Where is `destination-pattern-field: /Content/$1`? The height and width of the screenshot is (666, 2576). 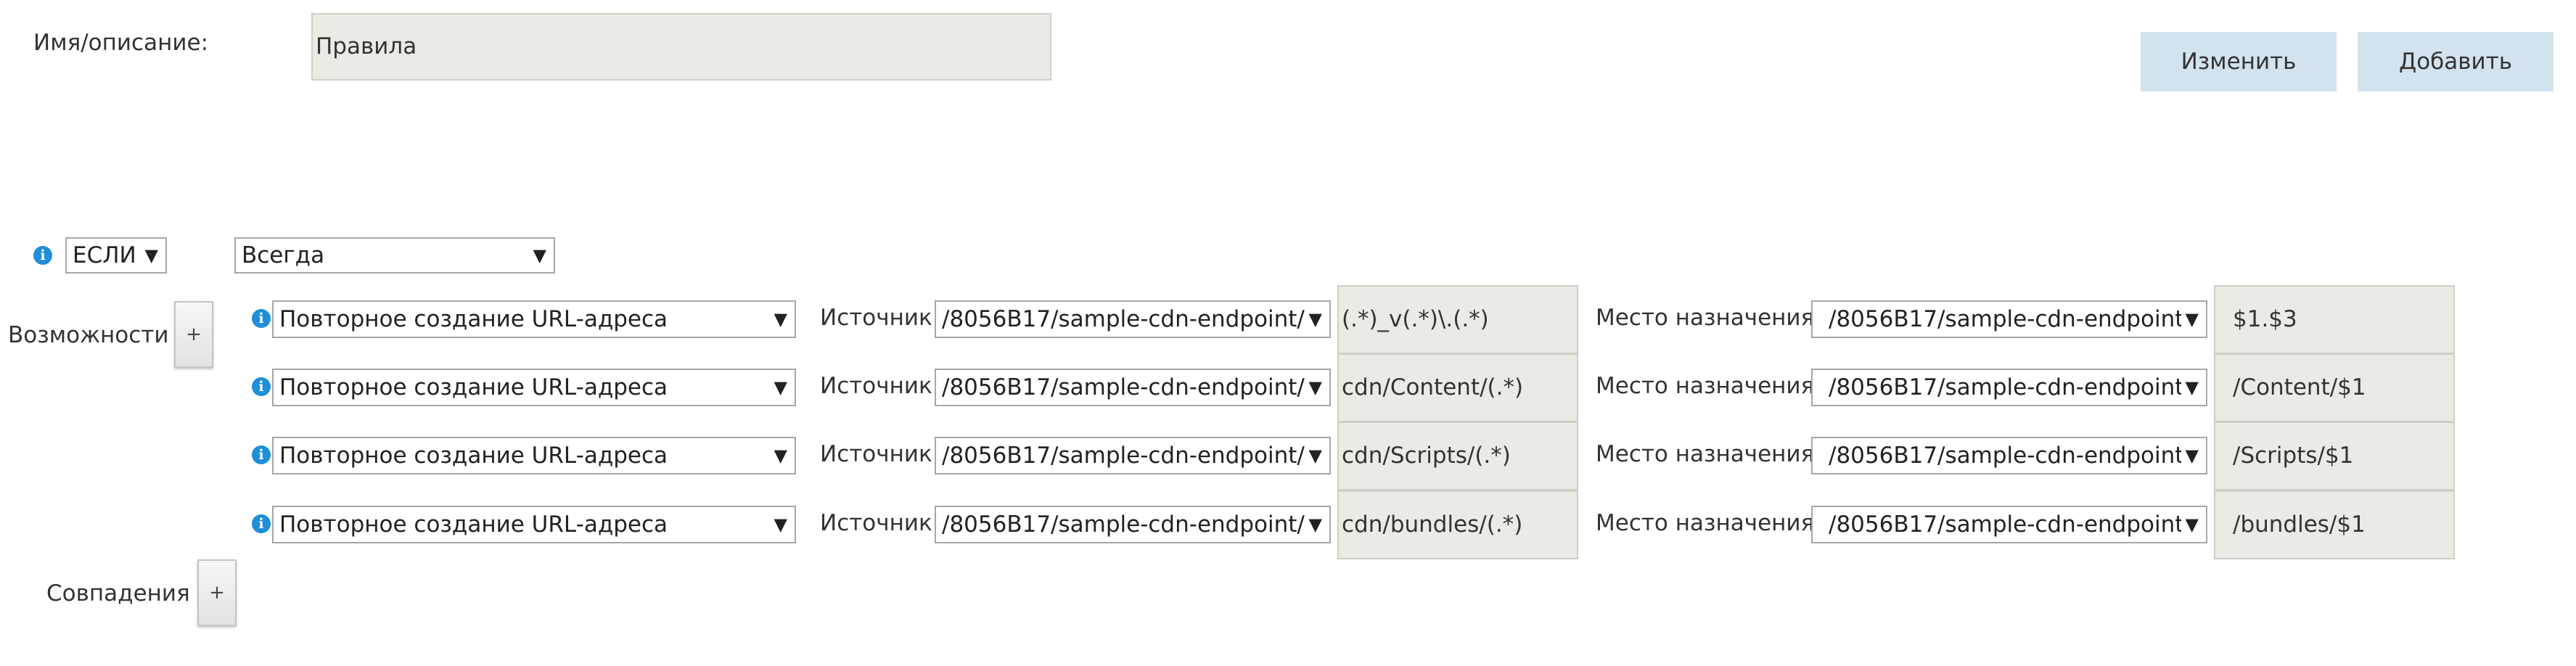 destination-pattern-field: /Content/$1 is located at coordinates (2334, 387).